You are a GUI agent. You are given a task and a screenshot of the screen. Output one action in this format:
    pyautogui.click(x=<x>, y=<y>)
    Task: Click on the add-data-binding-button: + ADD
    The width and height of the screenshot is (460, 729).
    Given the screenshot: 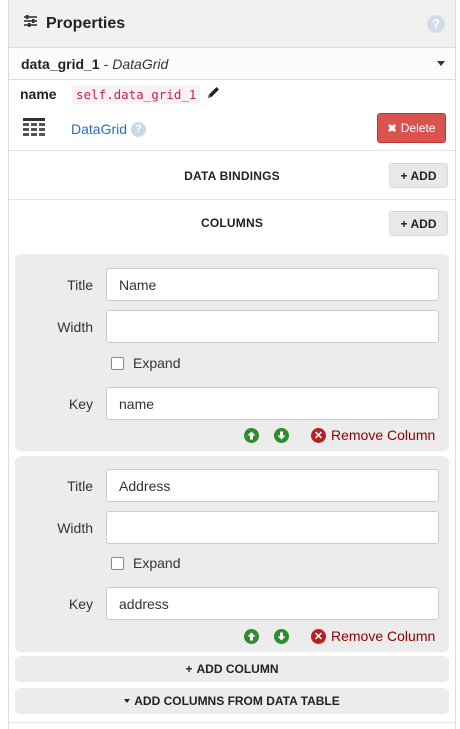 What is the action you would take?
    pyautogui.click(x=418, y=175)
    